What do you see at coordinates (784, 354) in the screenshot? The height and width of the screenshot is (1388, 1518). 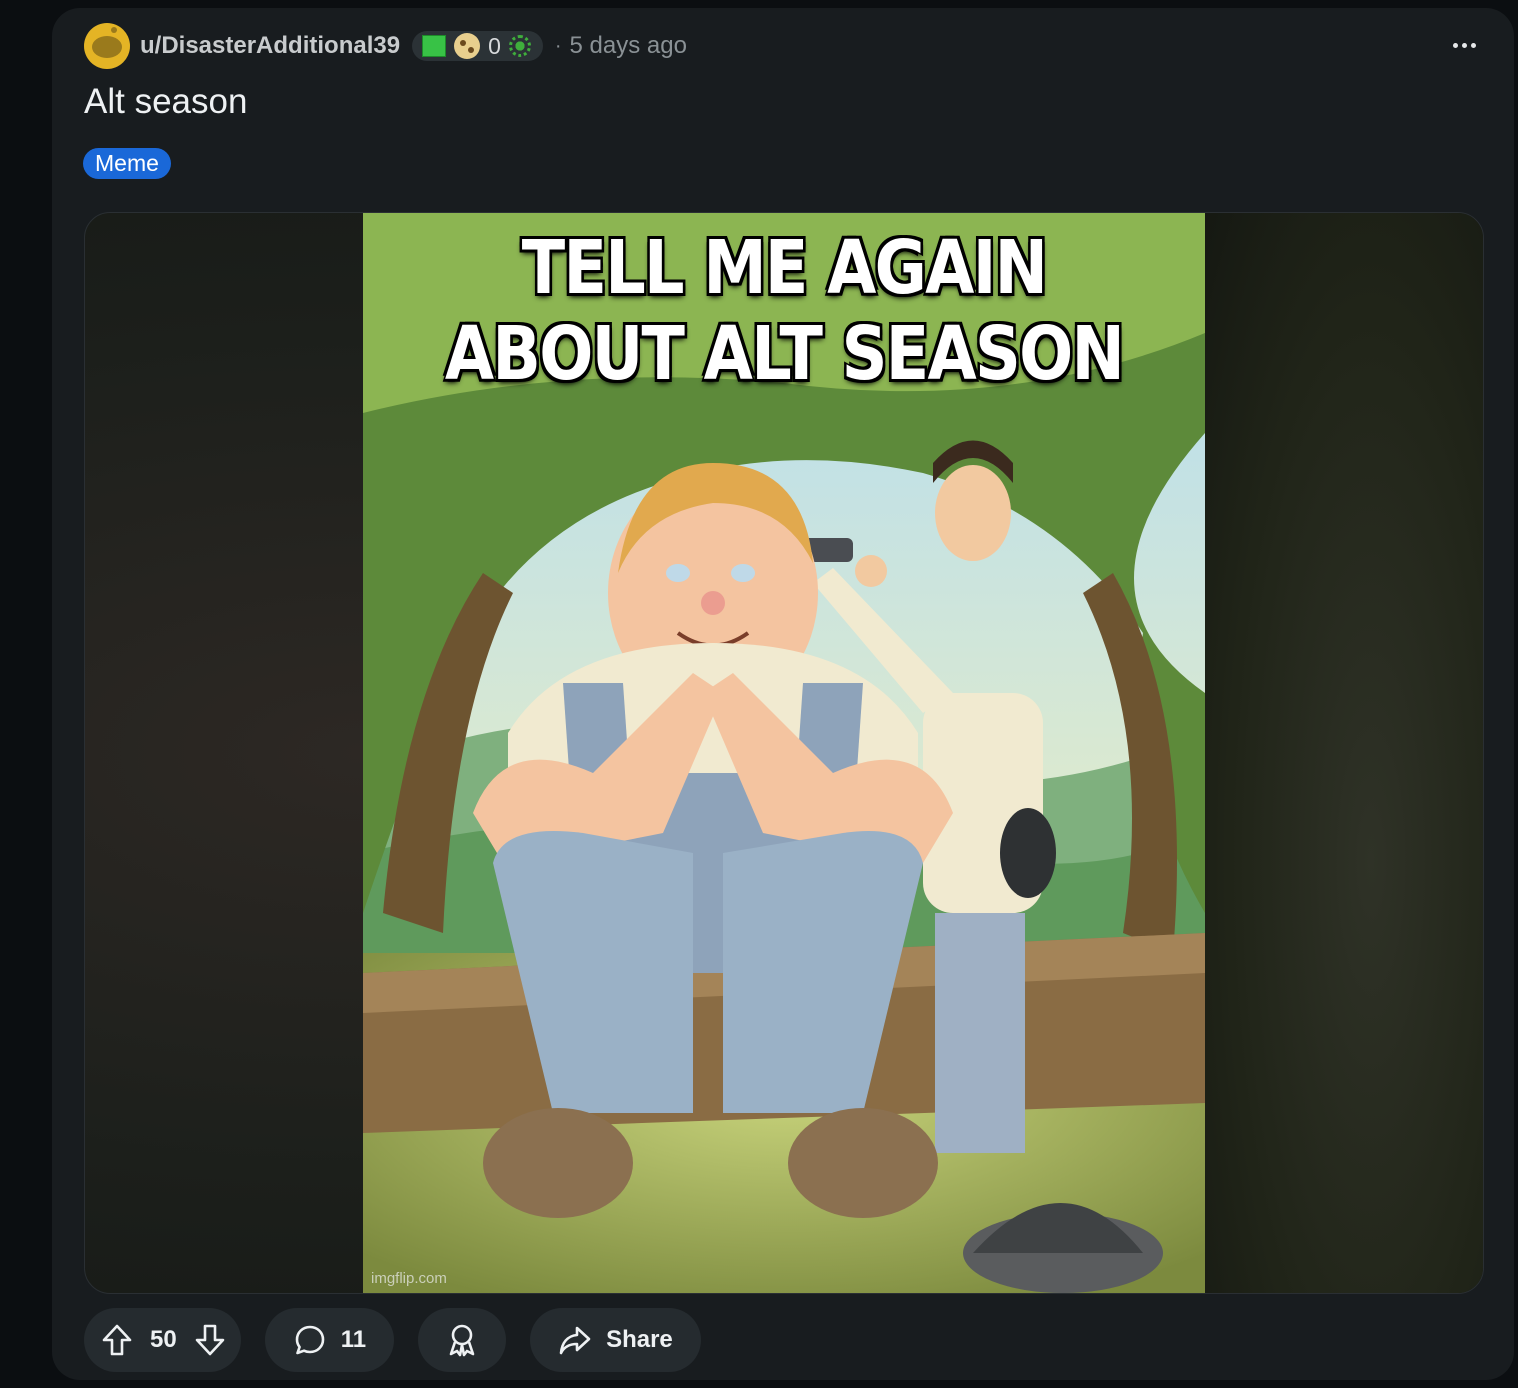 I see `meme-caption-line2: ABOUT ALT SEASON` at bounding box center [784, 354].